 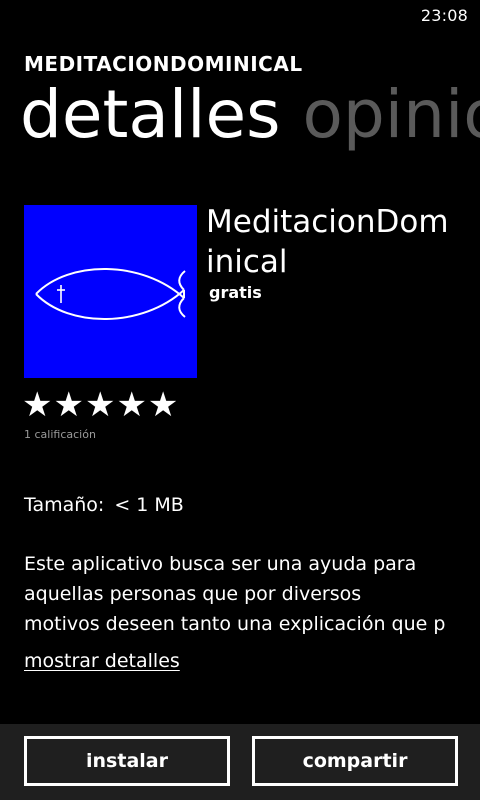 I want to click on app-price: gratis, so click(x=235, y=292).